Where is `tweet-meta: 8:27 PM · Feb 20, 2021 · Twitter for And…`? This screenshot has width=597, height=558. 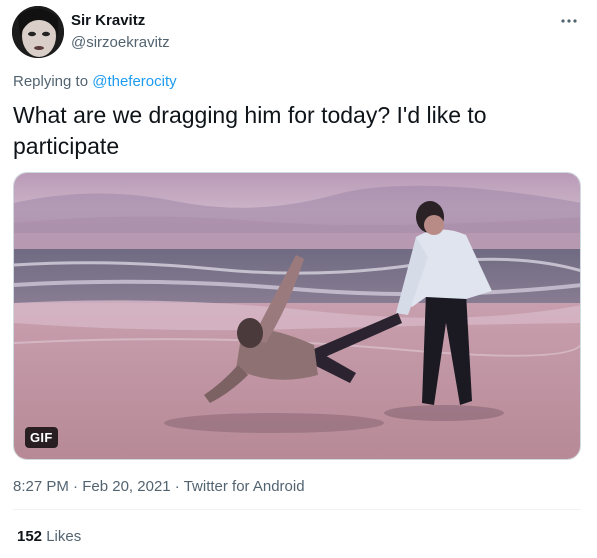 tweet-meta: 8:27 PM · Feb 20, 2021 · Twitter for And… is located at coordinates (159, 486).